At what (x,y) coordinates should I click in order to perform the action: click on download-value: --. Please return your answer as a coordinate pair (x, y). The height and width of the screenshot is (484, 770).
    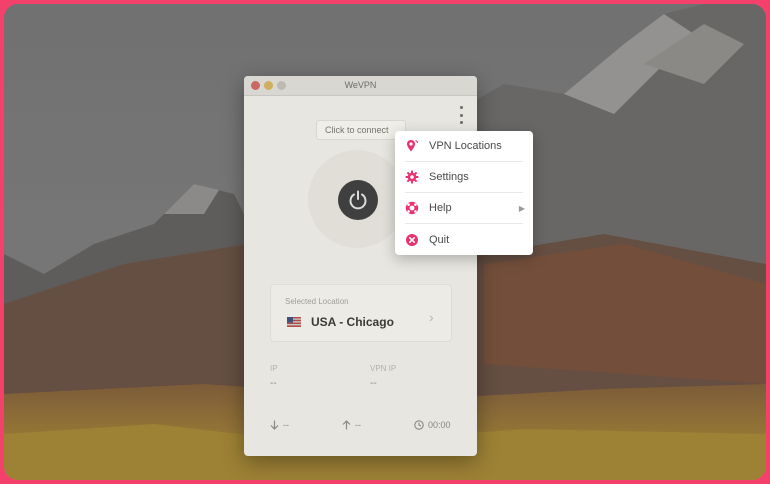
    Looking at the image, I should click on (286, 425).